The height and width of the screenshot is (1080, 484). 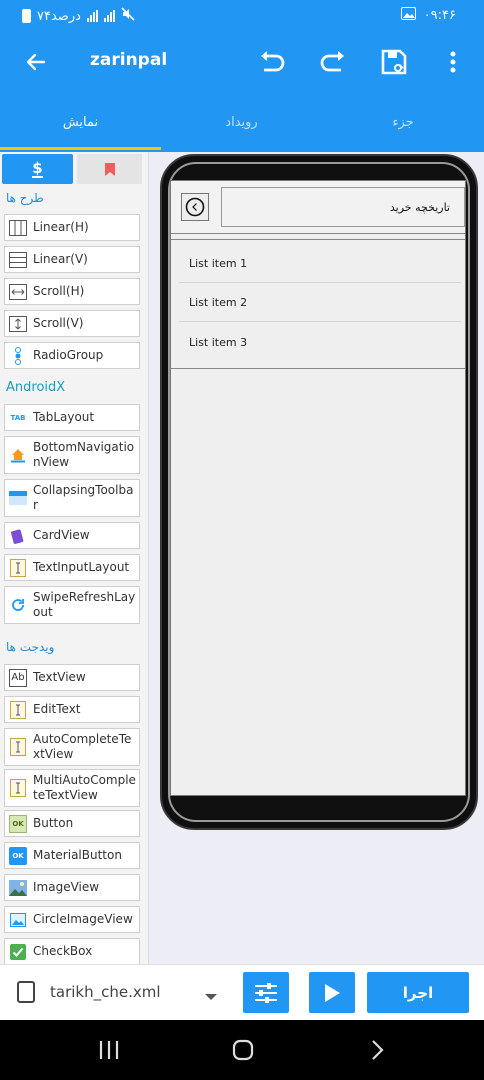 What do you see at coordinates (18, 228) in the screenshot?
I see `linear-h-icon` at bounding box center [18, 228].